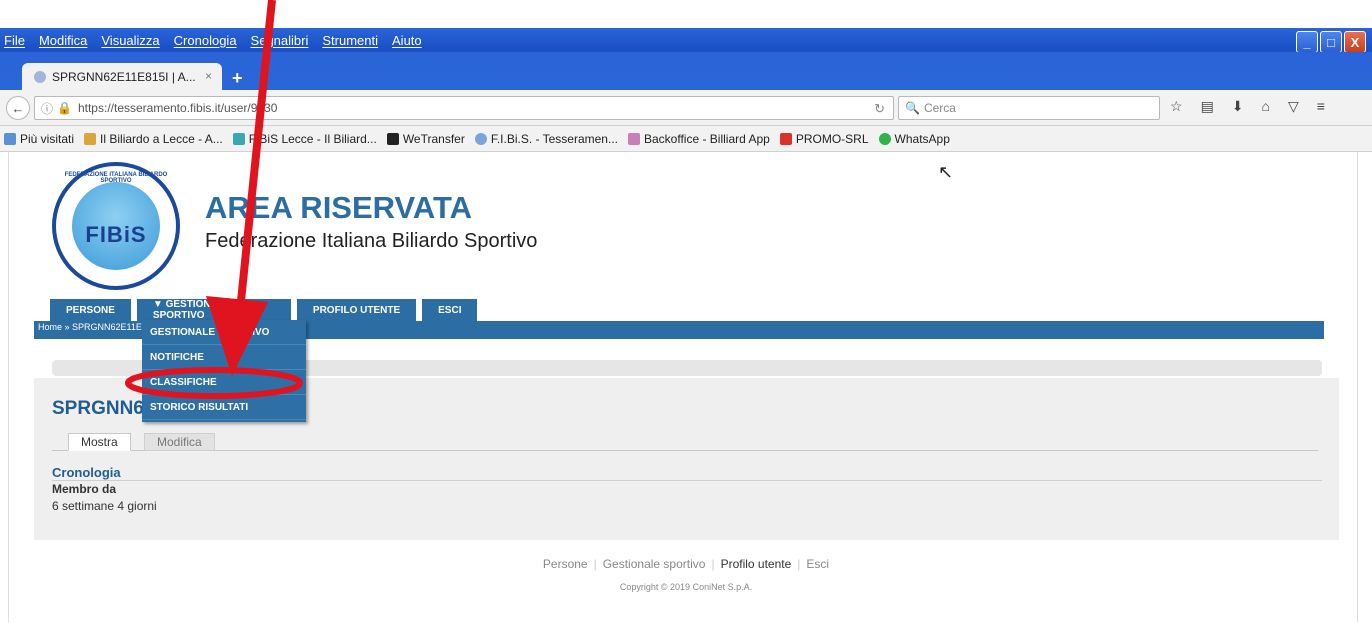 The width and height of the screenshot is (1372, 623). Describe the element at coordinates (237, 336) in the screenshot. I see `annotation-arrow-head` at that location.